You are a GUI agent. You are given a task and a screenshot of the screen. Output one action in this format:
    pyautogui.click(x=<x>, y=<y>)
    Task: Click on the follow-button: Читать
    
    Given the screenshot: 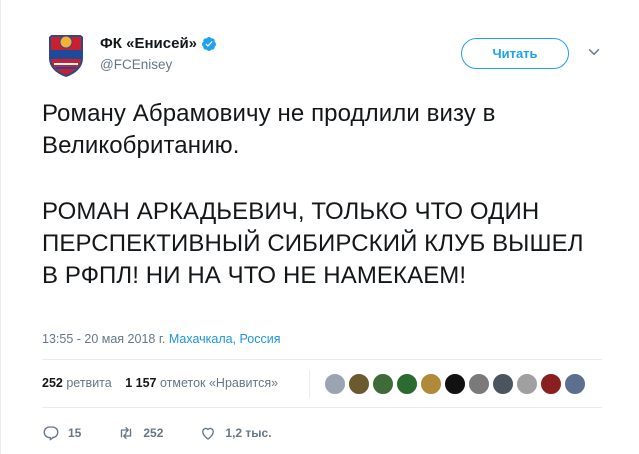 What is the action you would take?
    pyautogui.click(x=515, y=53)
    